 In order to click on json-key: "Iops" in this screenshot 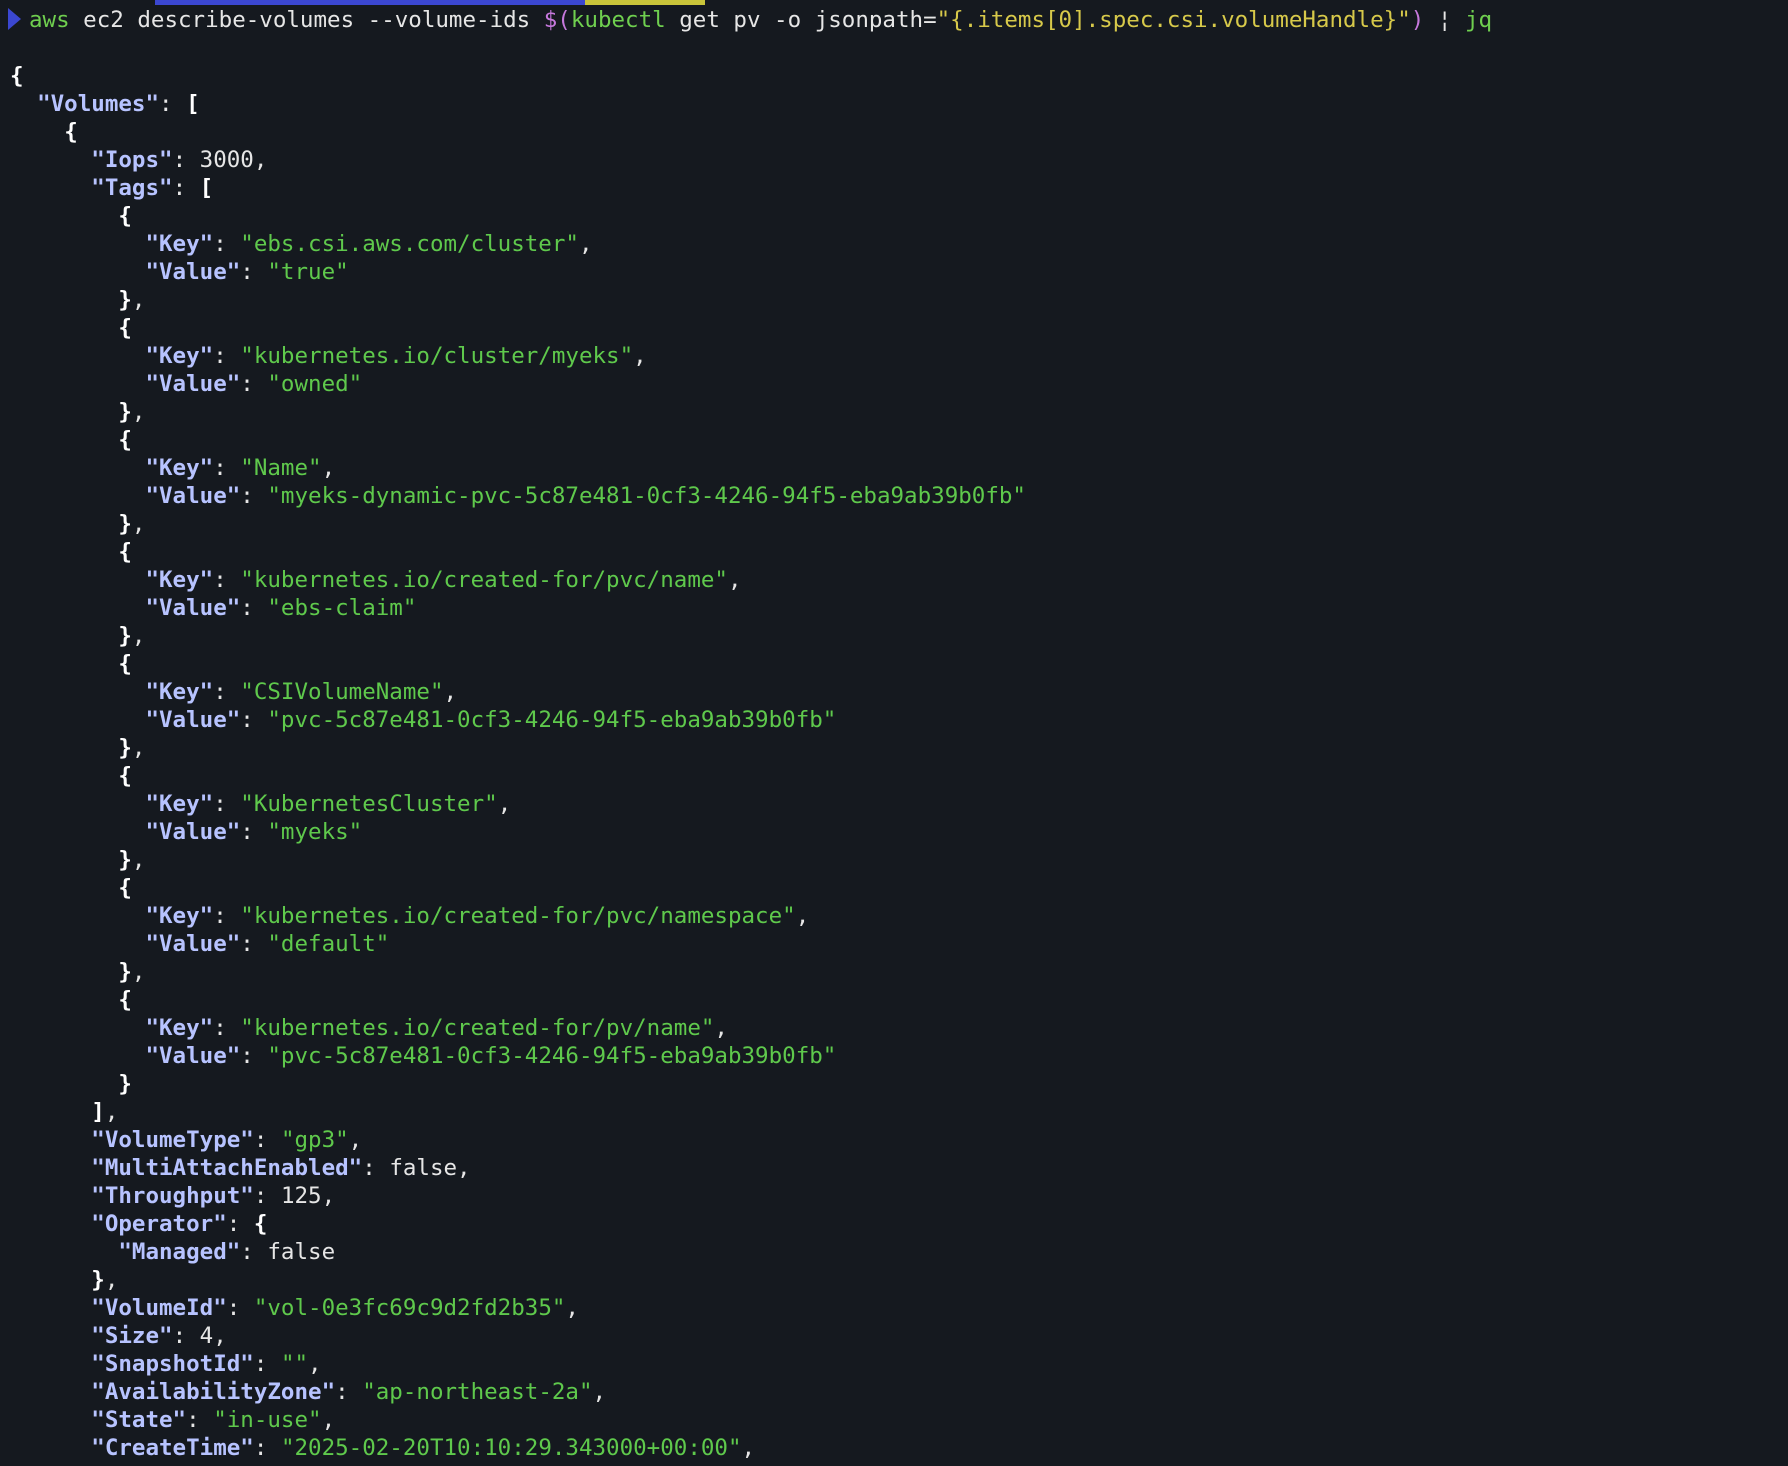, I will do `click(132, 160)`.